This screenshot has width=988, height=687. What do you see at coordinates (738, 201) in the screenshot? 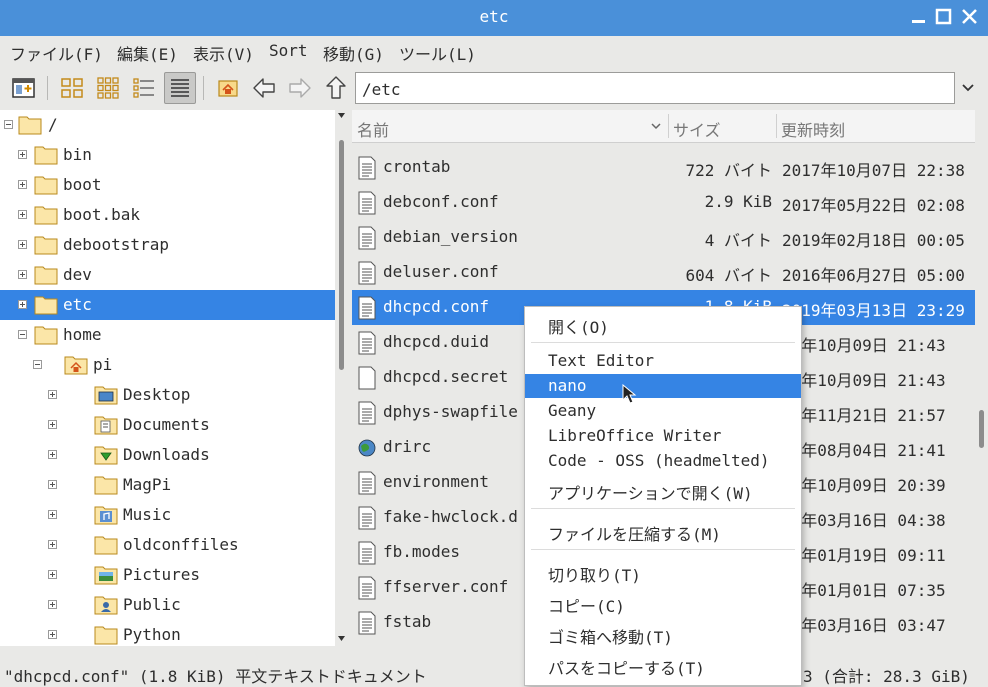
I see `file-size: 2.9 KiB` at bounding box center [738, 201].